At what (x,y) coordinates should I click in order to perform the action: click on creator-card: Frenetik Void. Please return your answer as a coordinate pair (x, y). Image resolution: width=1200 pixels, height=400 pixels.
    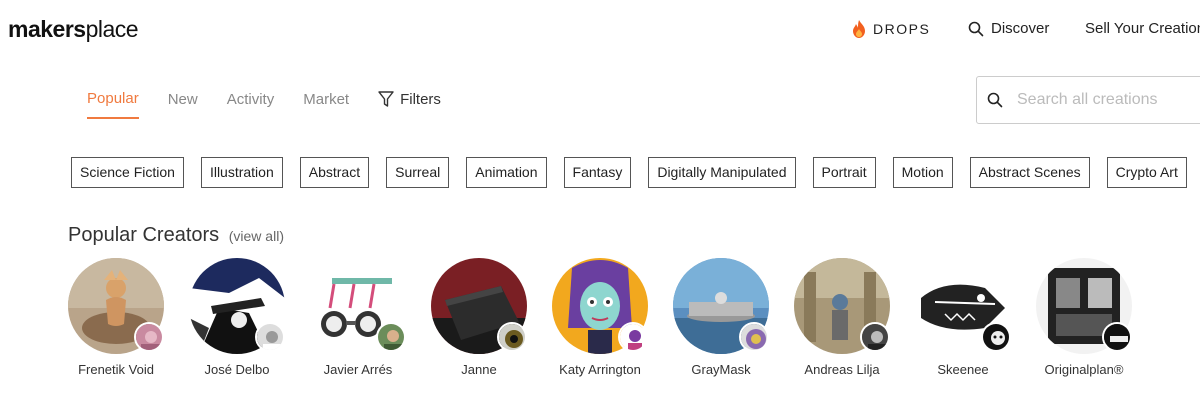
    Looking at the image, I should click on (116, 317).